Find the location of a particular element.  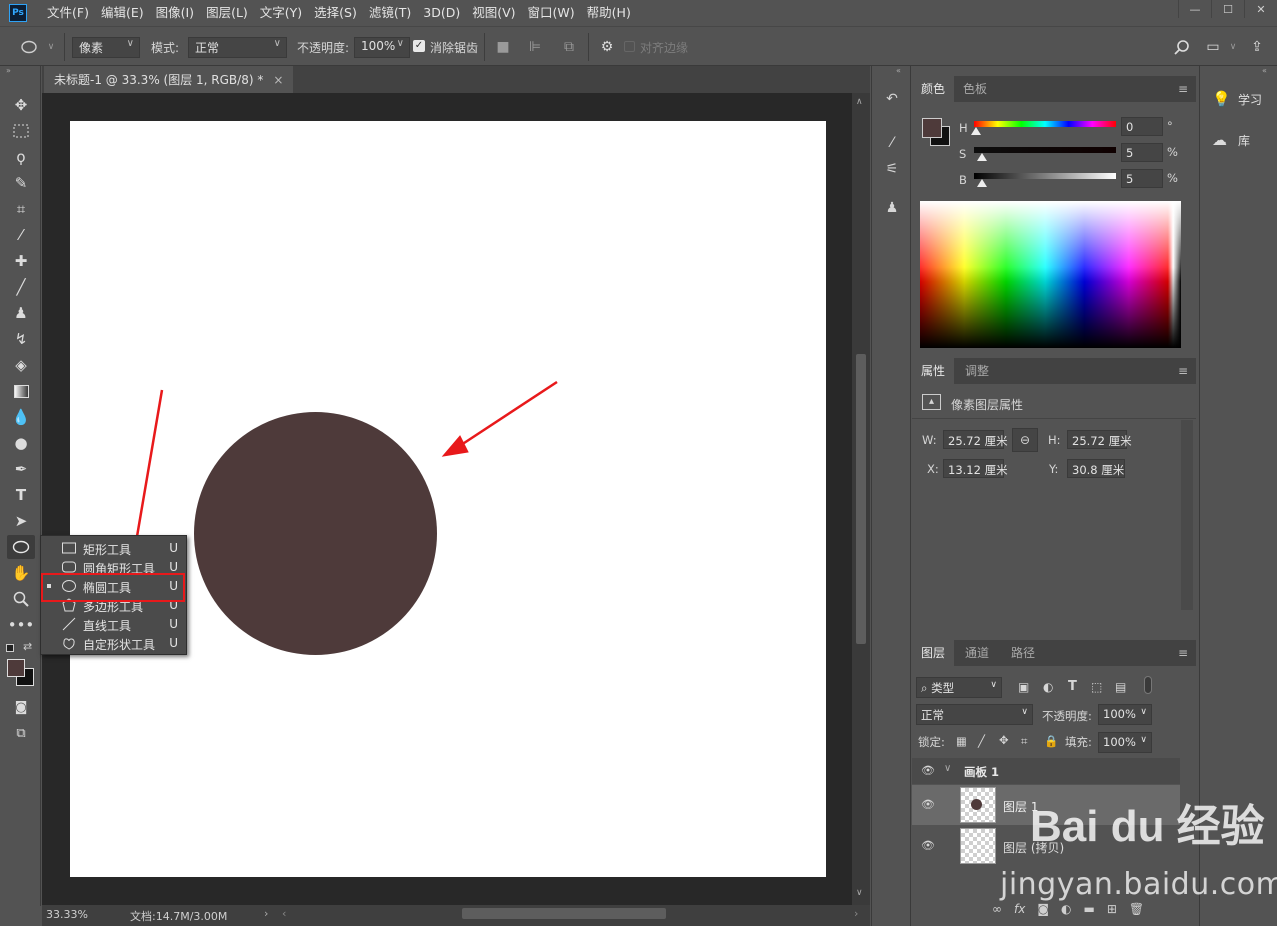

filter-adjustment-icon: ◐ is located at coordinates (1048, 687).